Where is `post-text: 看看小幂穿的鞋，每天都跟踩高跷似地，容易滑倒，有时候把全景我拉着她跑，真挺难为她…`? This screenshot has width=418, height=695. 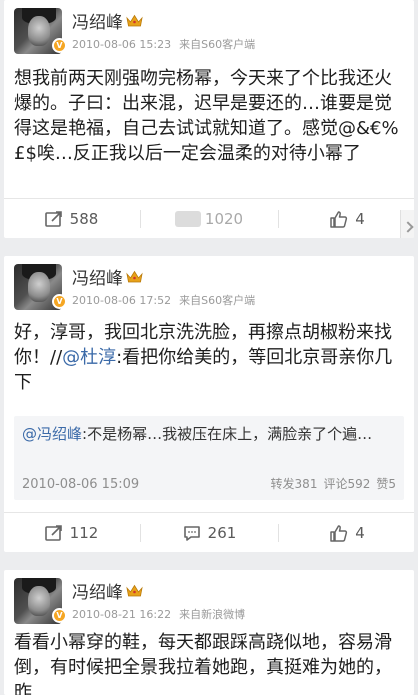 post-text: 看看小幂穿的鞋，每天都跟踩高跷似地，容易滑倒，有时候把全景我拉着她跑，真挺难为她… is located at coordinates (203, 663).